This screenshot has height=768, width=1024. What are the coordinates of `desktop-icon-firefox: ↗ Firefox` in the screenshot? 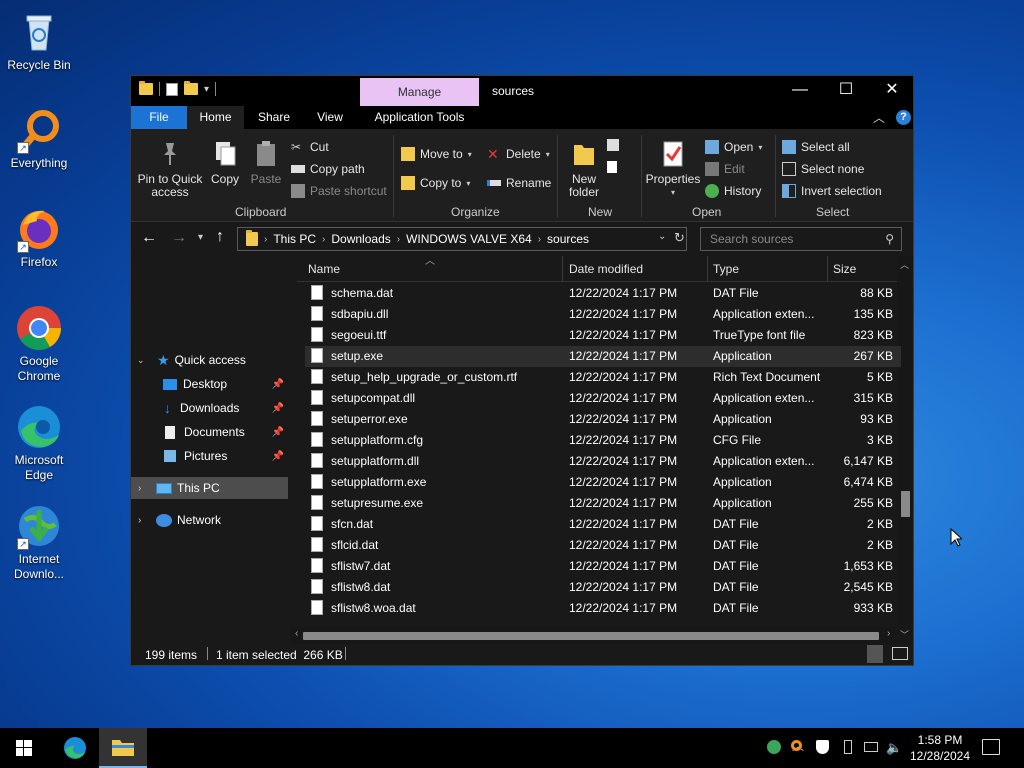 It's located at (39, 237).